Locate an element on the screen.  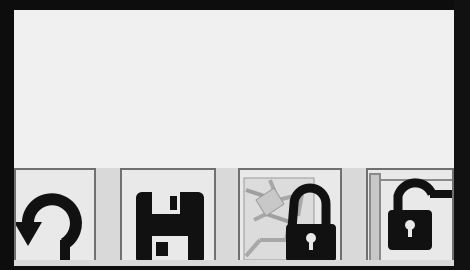
undo-button is located at coordinates (55, 214).